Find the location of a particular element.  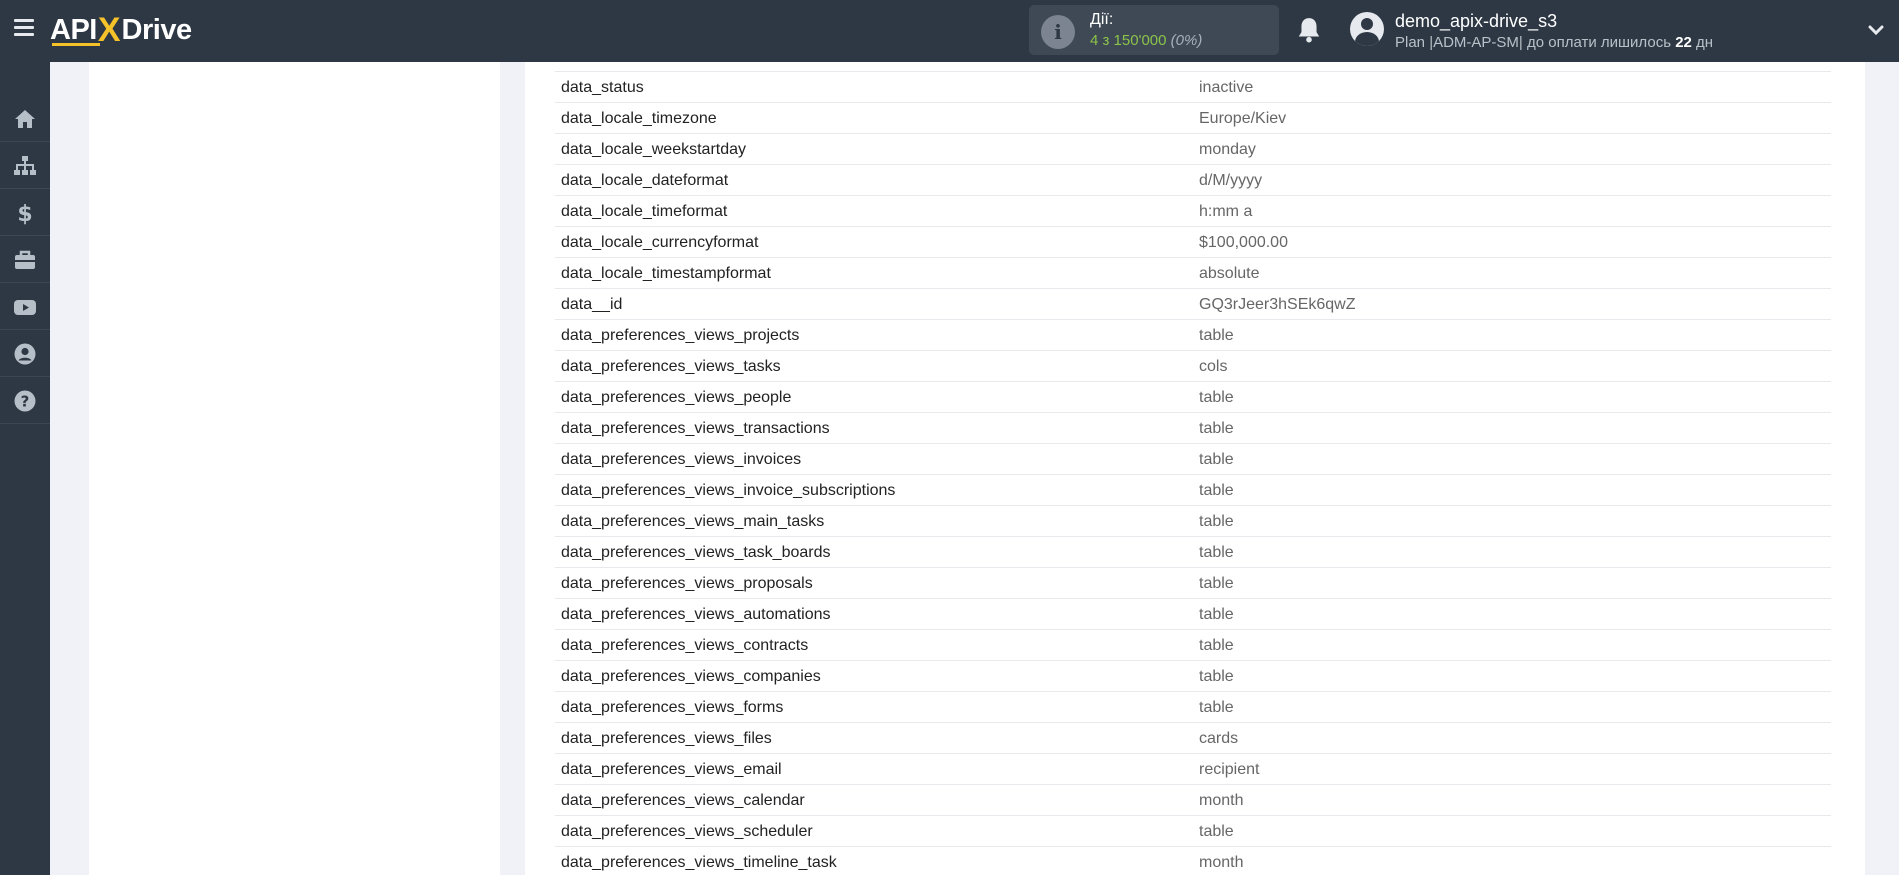

sidebar-item-connections is located at coordinates (25, 166).